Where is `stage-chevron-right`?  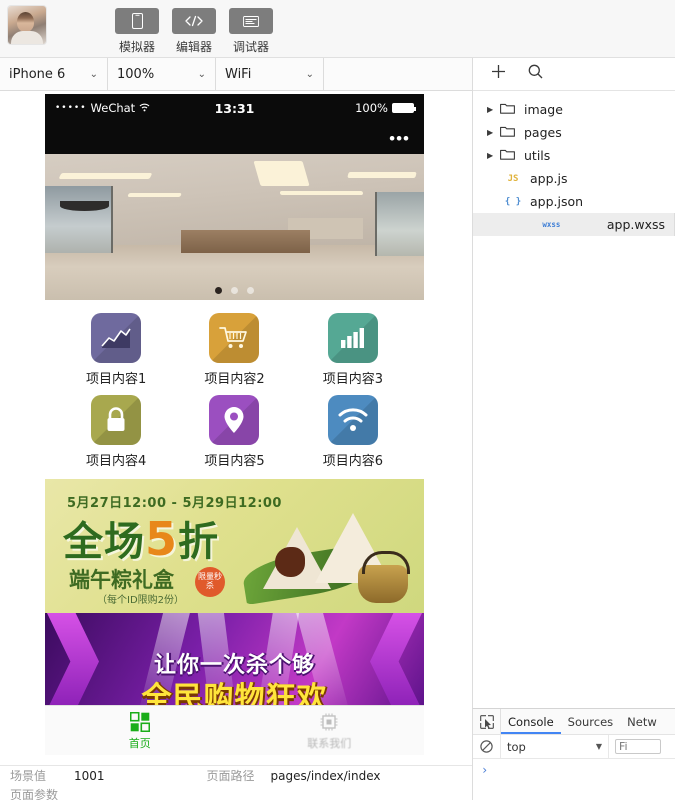 stage-chevron-right is located at coordinates (396, 661).